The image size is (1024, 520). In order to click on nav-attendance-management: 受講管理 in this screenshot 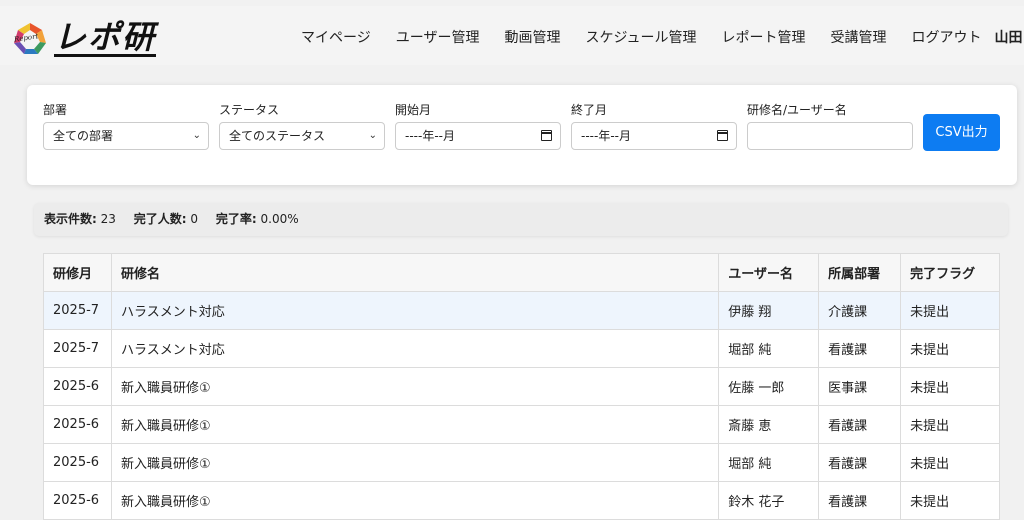, I will do `click(859, 37)`.